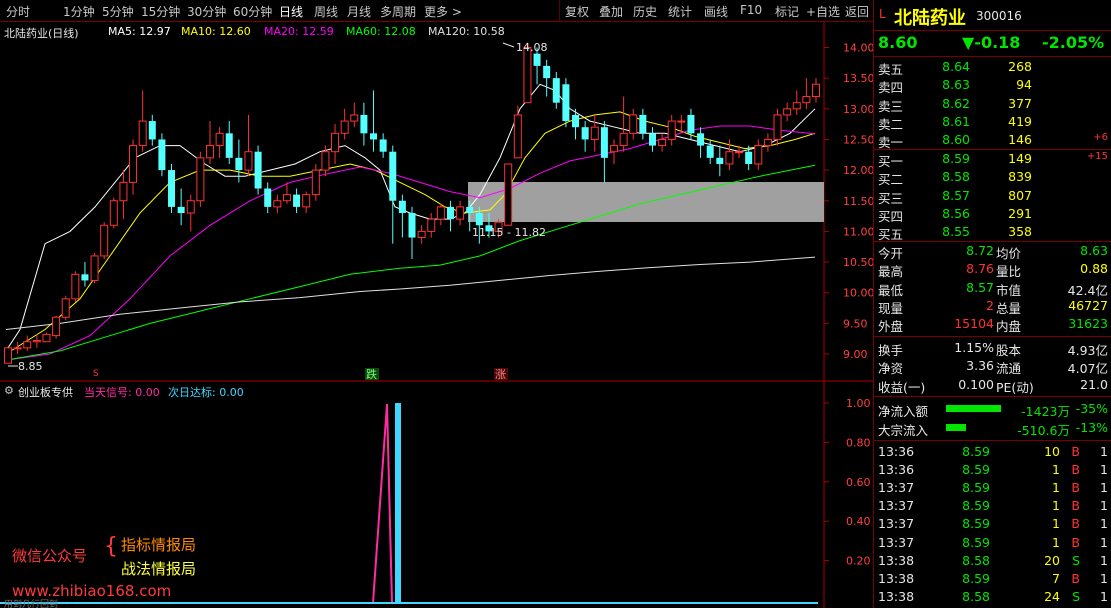  What do you see at coordinates (1056, 578) in the screenshot?
I see `tick-volume: 7` at bounding box center [1056, 578].